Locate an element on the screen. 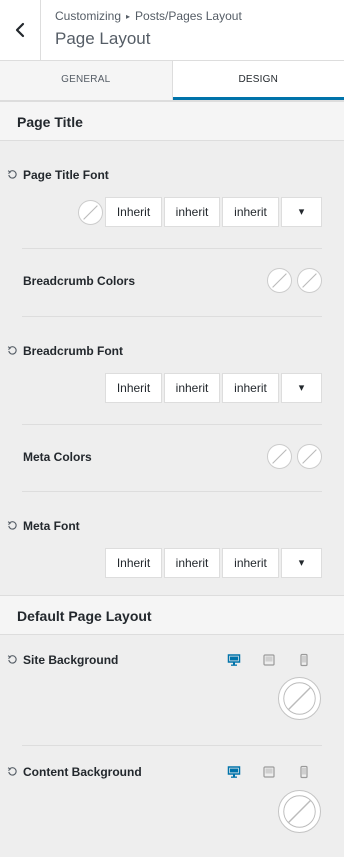 The image size is (344, 857). tab-general: GENERAL is located at coordinates (86, 80).